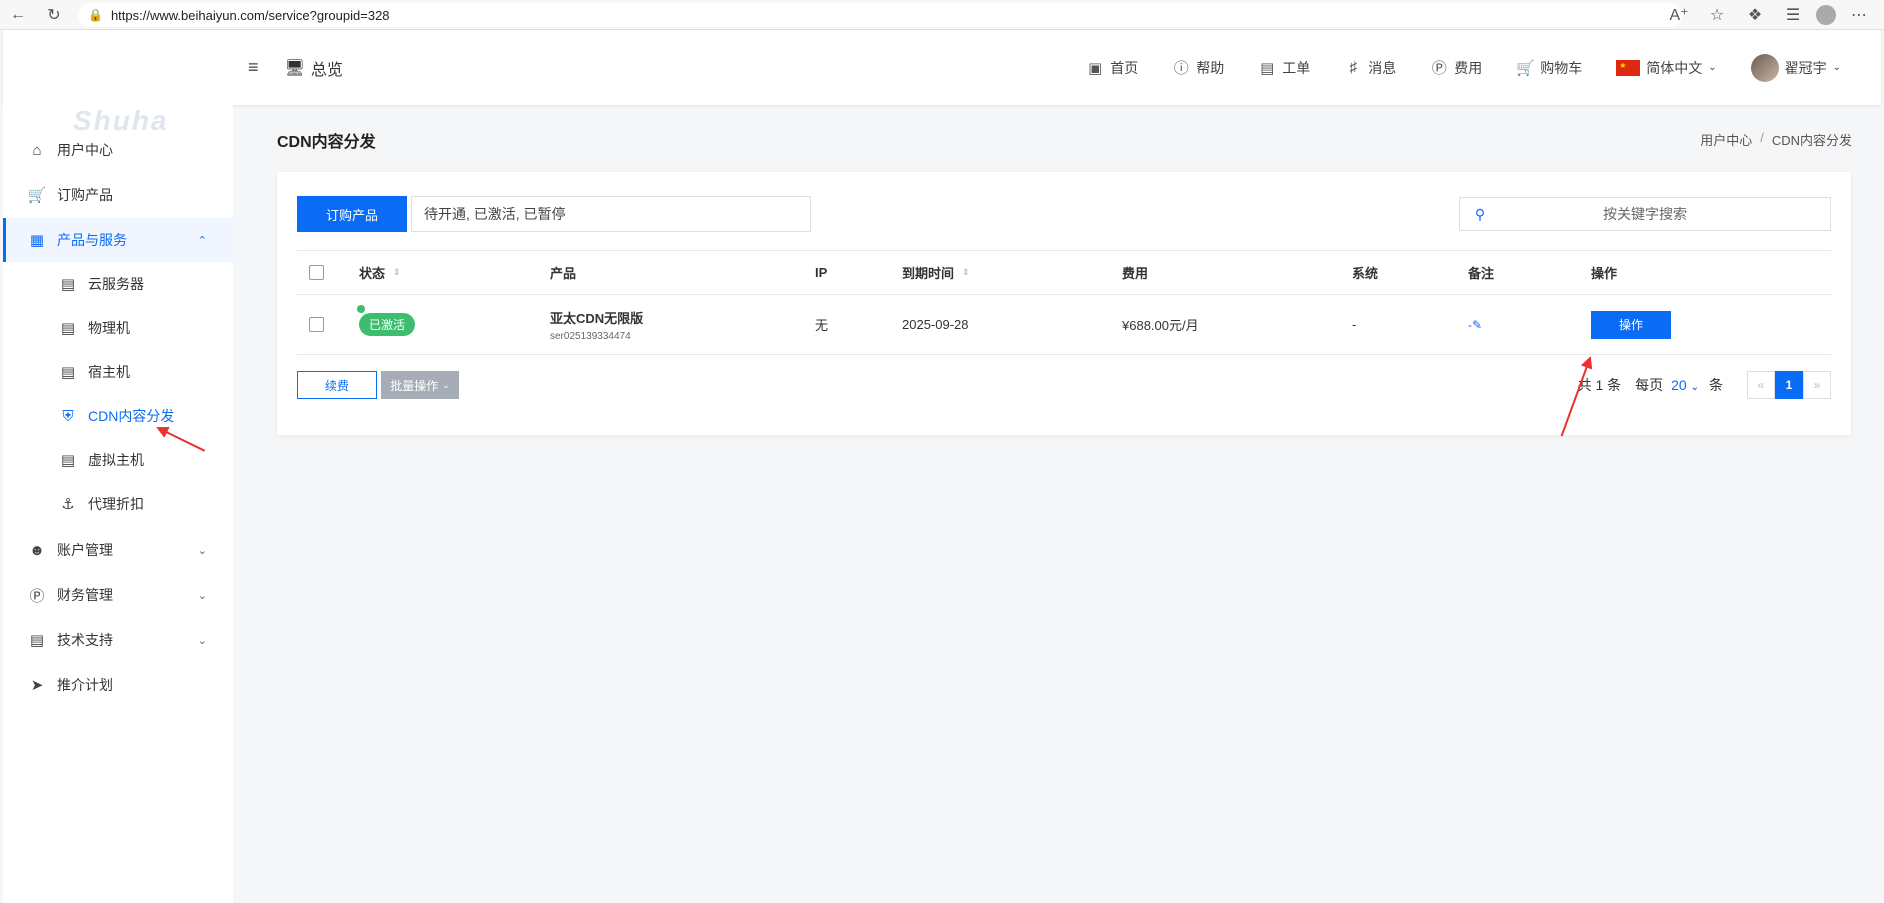 Image resolution: width=1884 pixels, height=903 pixels. Describe the element at coordinates (1353, 67) in the screenshot. I see `bell-icon: ♯` at that location.